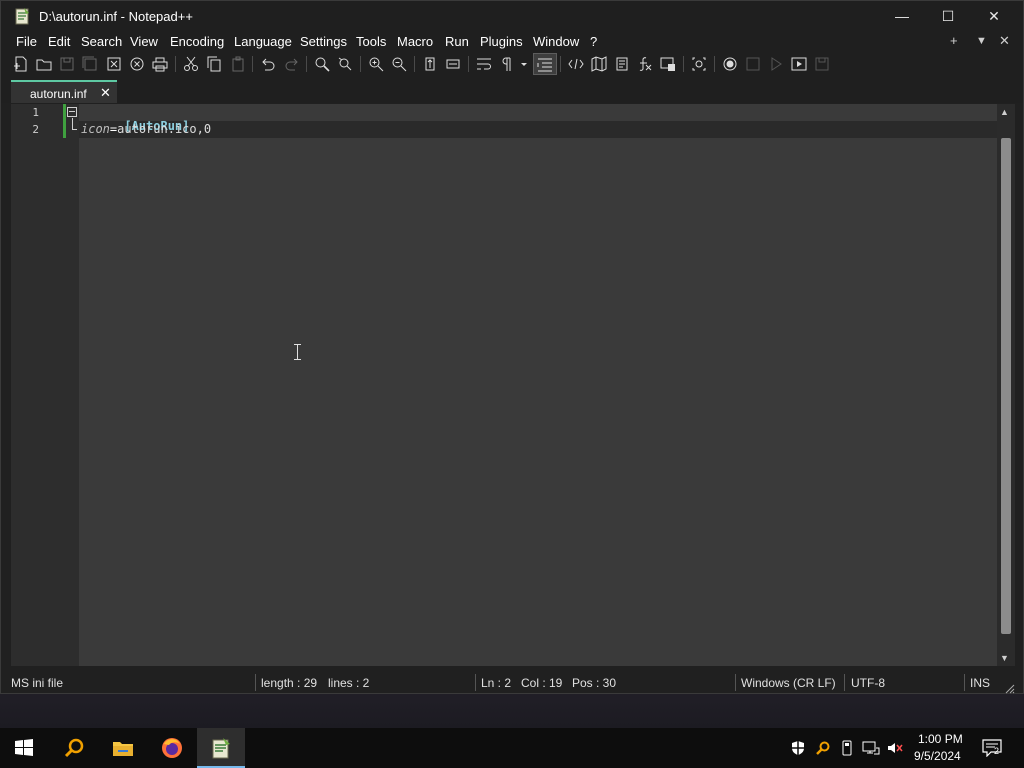  Describe the element at coordinates (524, 64) in the screenshot. I see `chevron-down-icon` at that location.